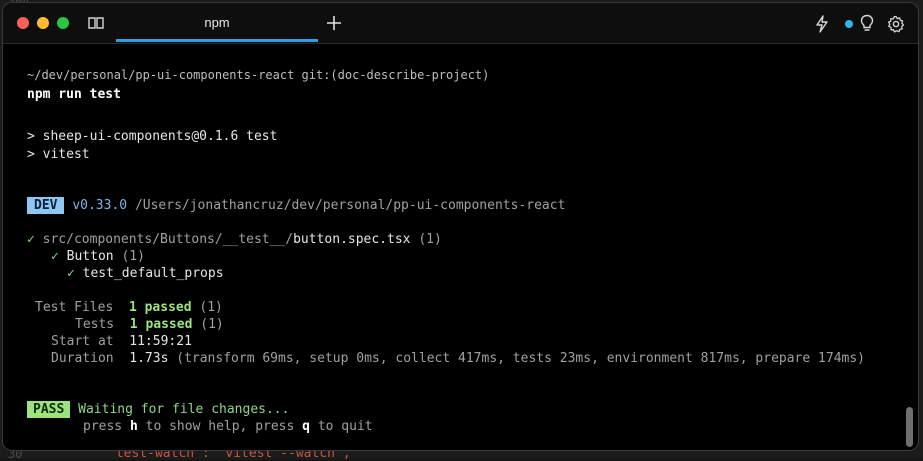 The height and width of the screenshot is (461, 923). Describe the element at coordinates (896, 24) in the screenshot. I see `gear-icon` at that location.